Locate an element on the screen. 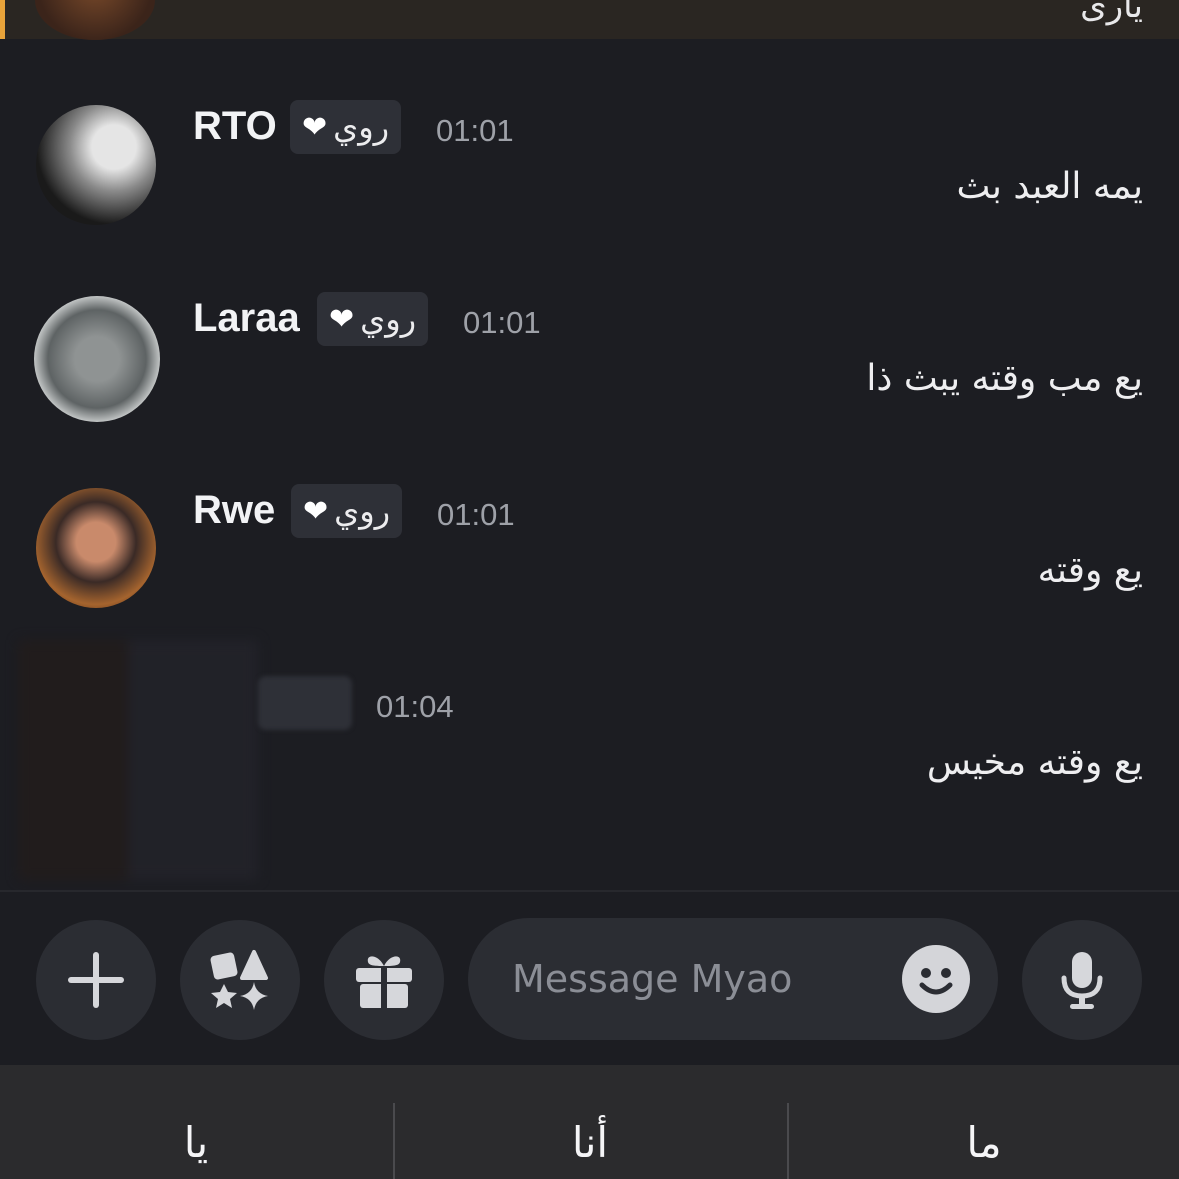 The width and height of the screenshot is (1179, 1179). emoji-button is located at coordinates (936, 979).